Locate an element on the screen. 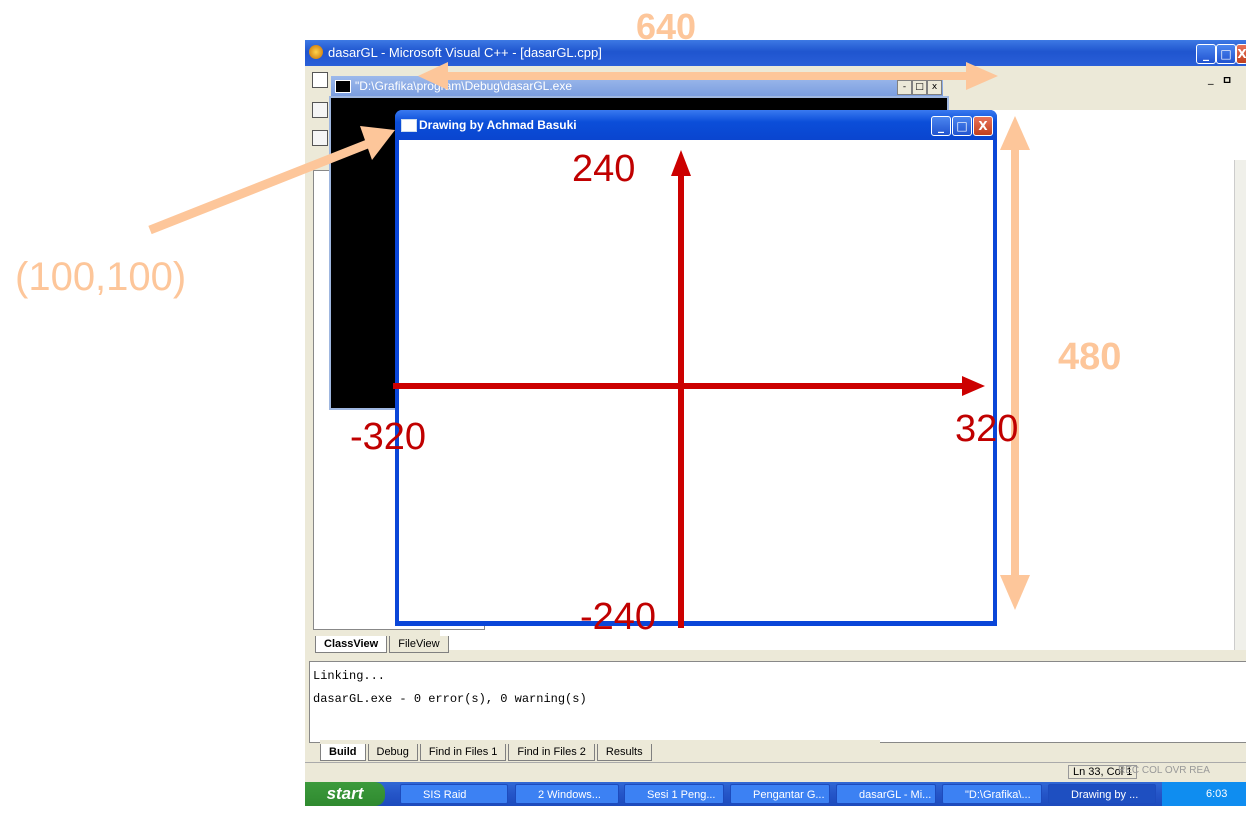 This screenshot has width=1246, height=830. origin-arrow is located at coordinates (260, 186).